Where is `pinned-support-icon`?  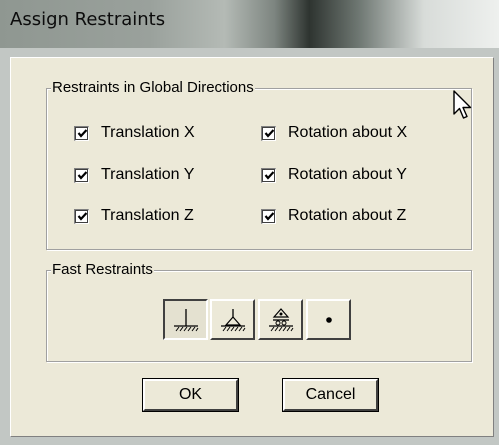
pinned-support-icon is located at coordinates (232, 319).